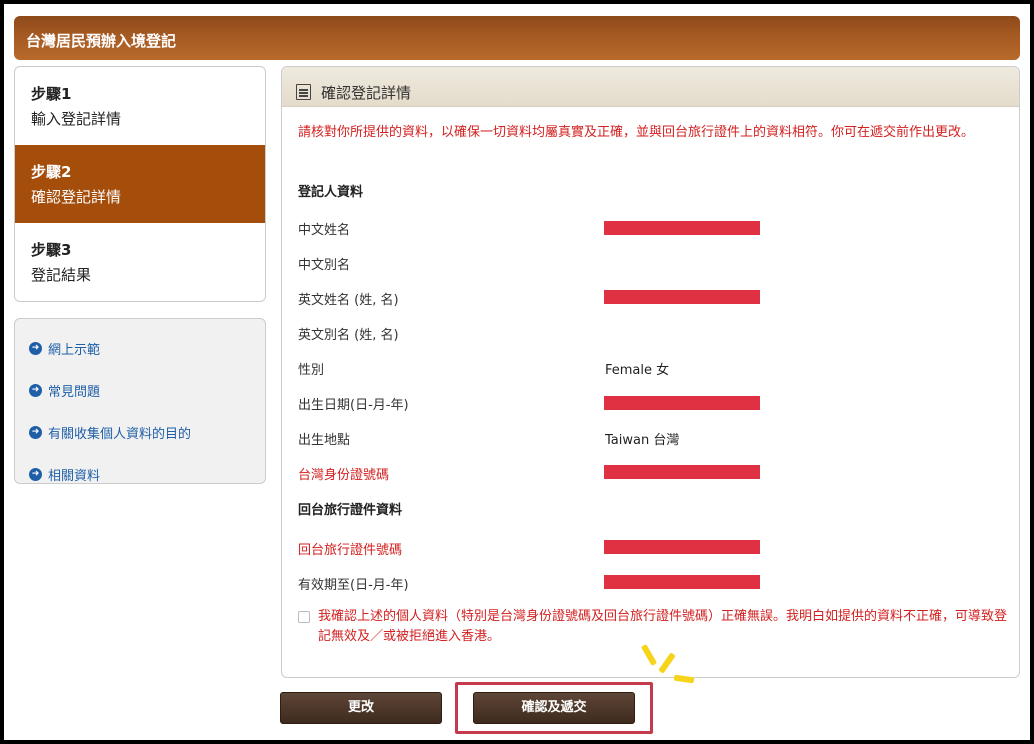  I want to click on help-links-panel: ➜ 網上示範 ➜ 常見問題 ➜ 有關收集個人資料的目的 ➜ 相關資料, so click(140, 401).